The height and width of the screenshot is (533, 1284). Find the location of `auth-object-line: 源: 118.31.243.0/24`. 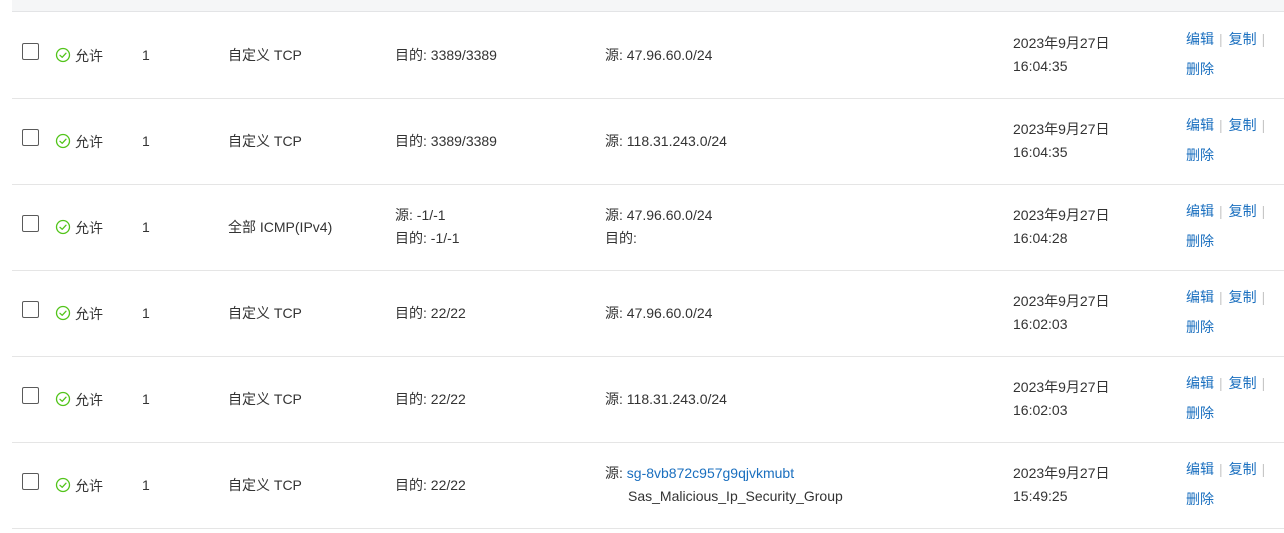

auth-object-line: 源: 118.31.243.0/24 is located at coordinates (666, 399).